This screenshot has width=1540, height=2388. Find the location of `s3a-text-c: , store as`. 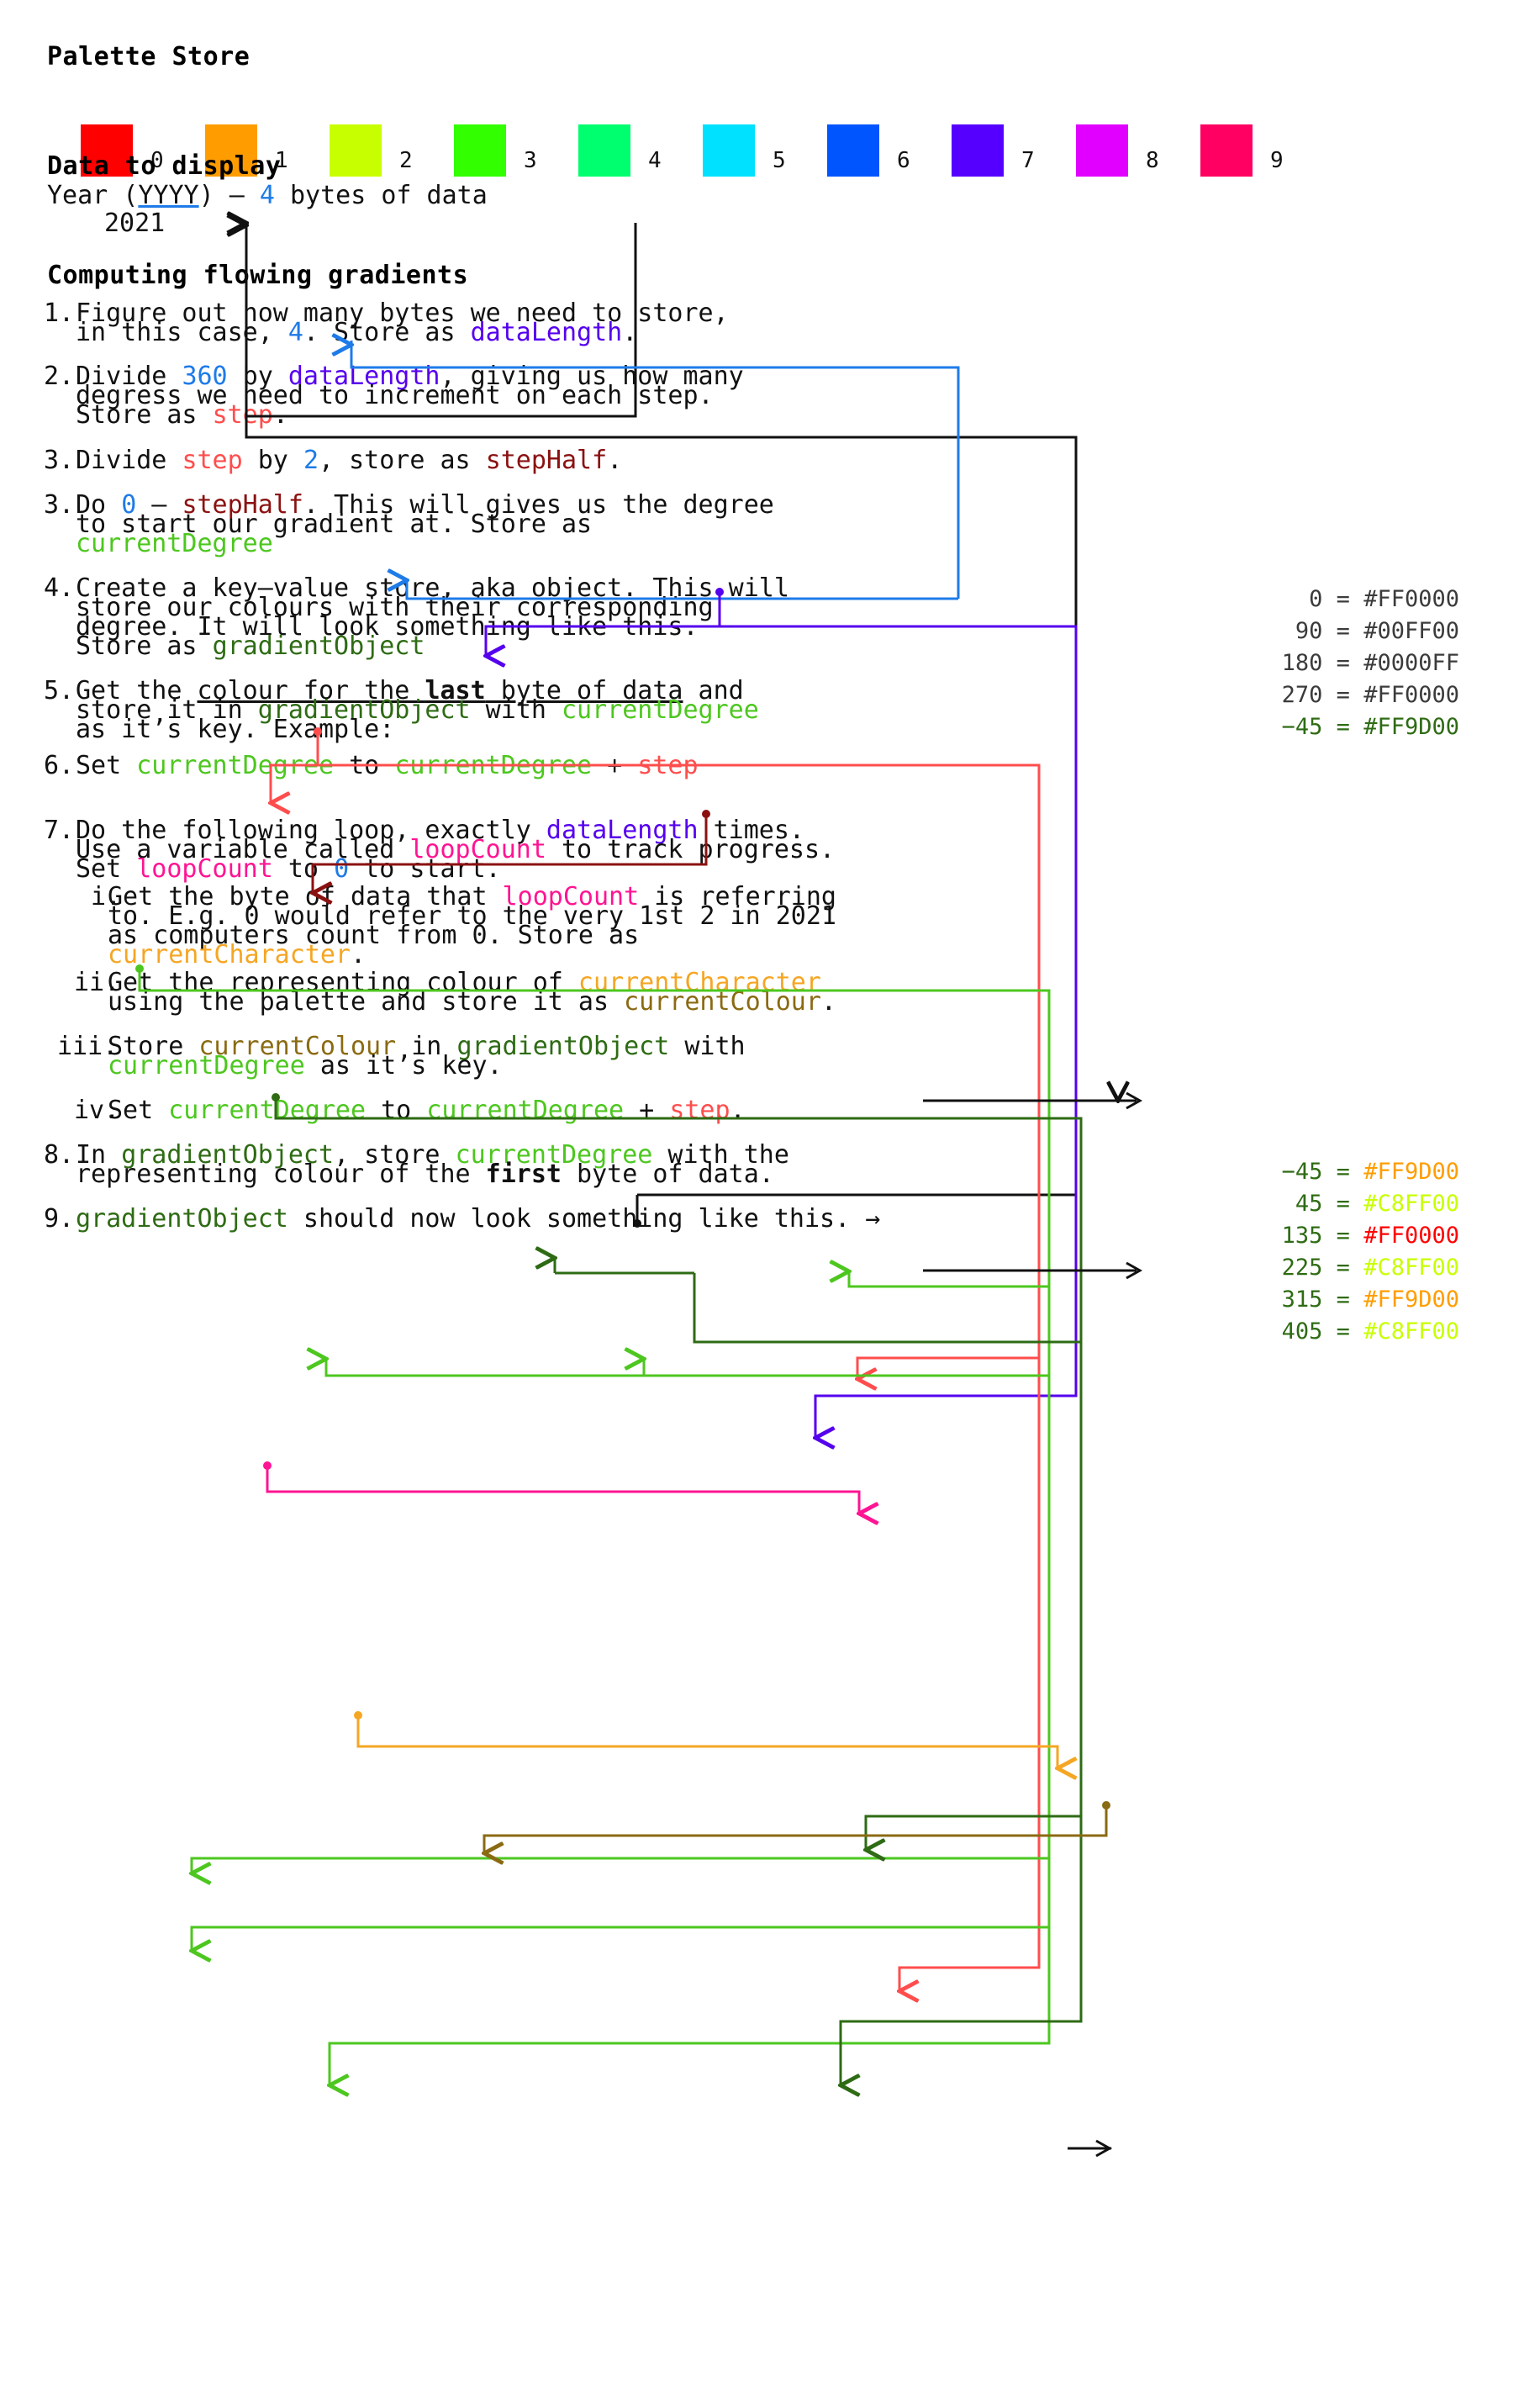

s3a-text-c: , store as is located at coordinates (402, 460).